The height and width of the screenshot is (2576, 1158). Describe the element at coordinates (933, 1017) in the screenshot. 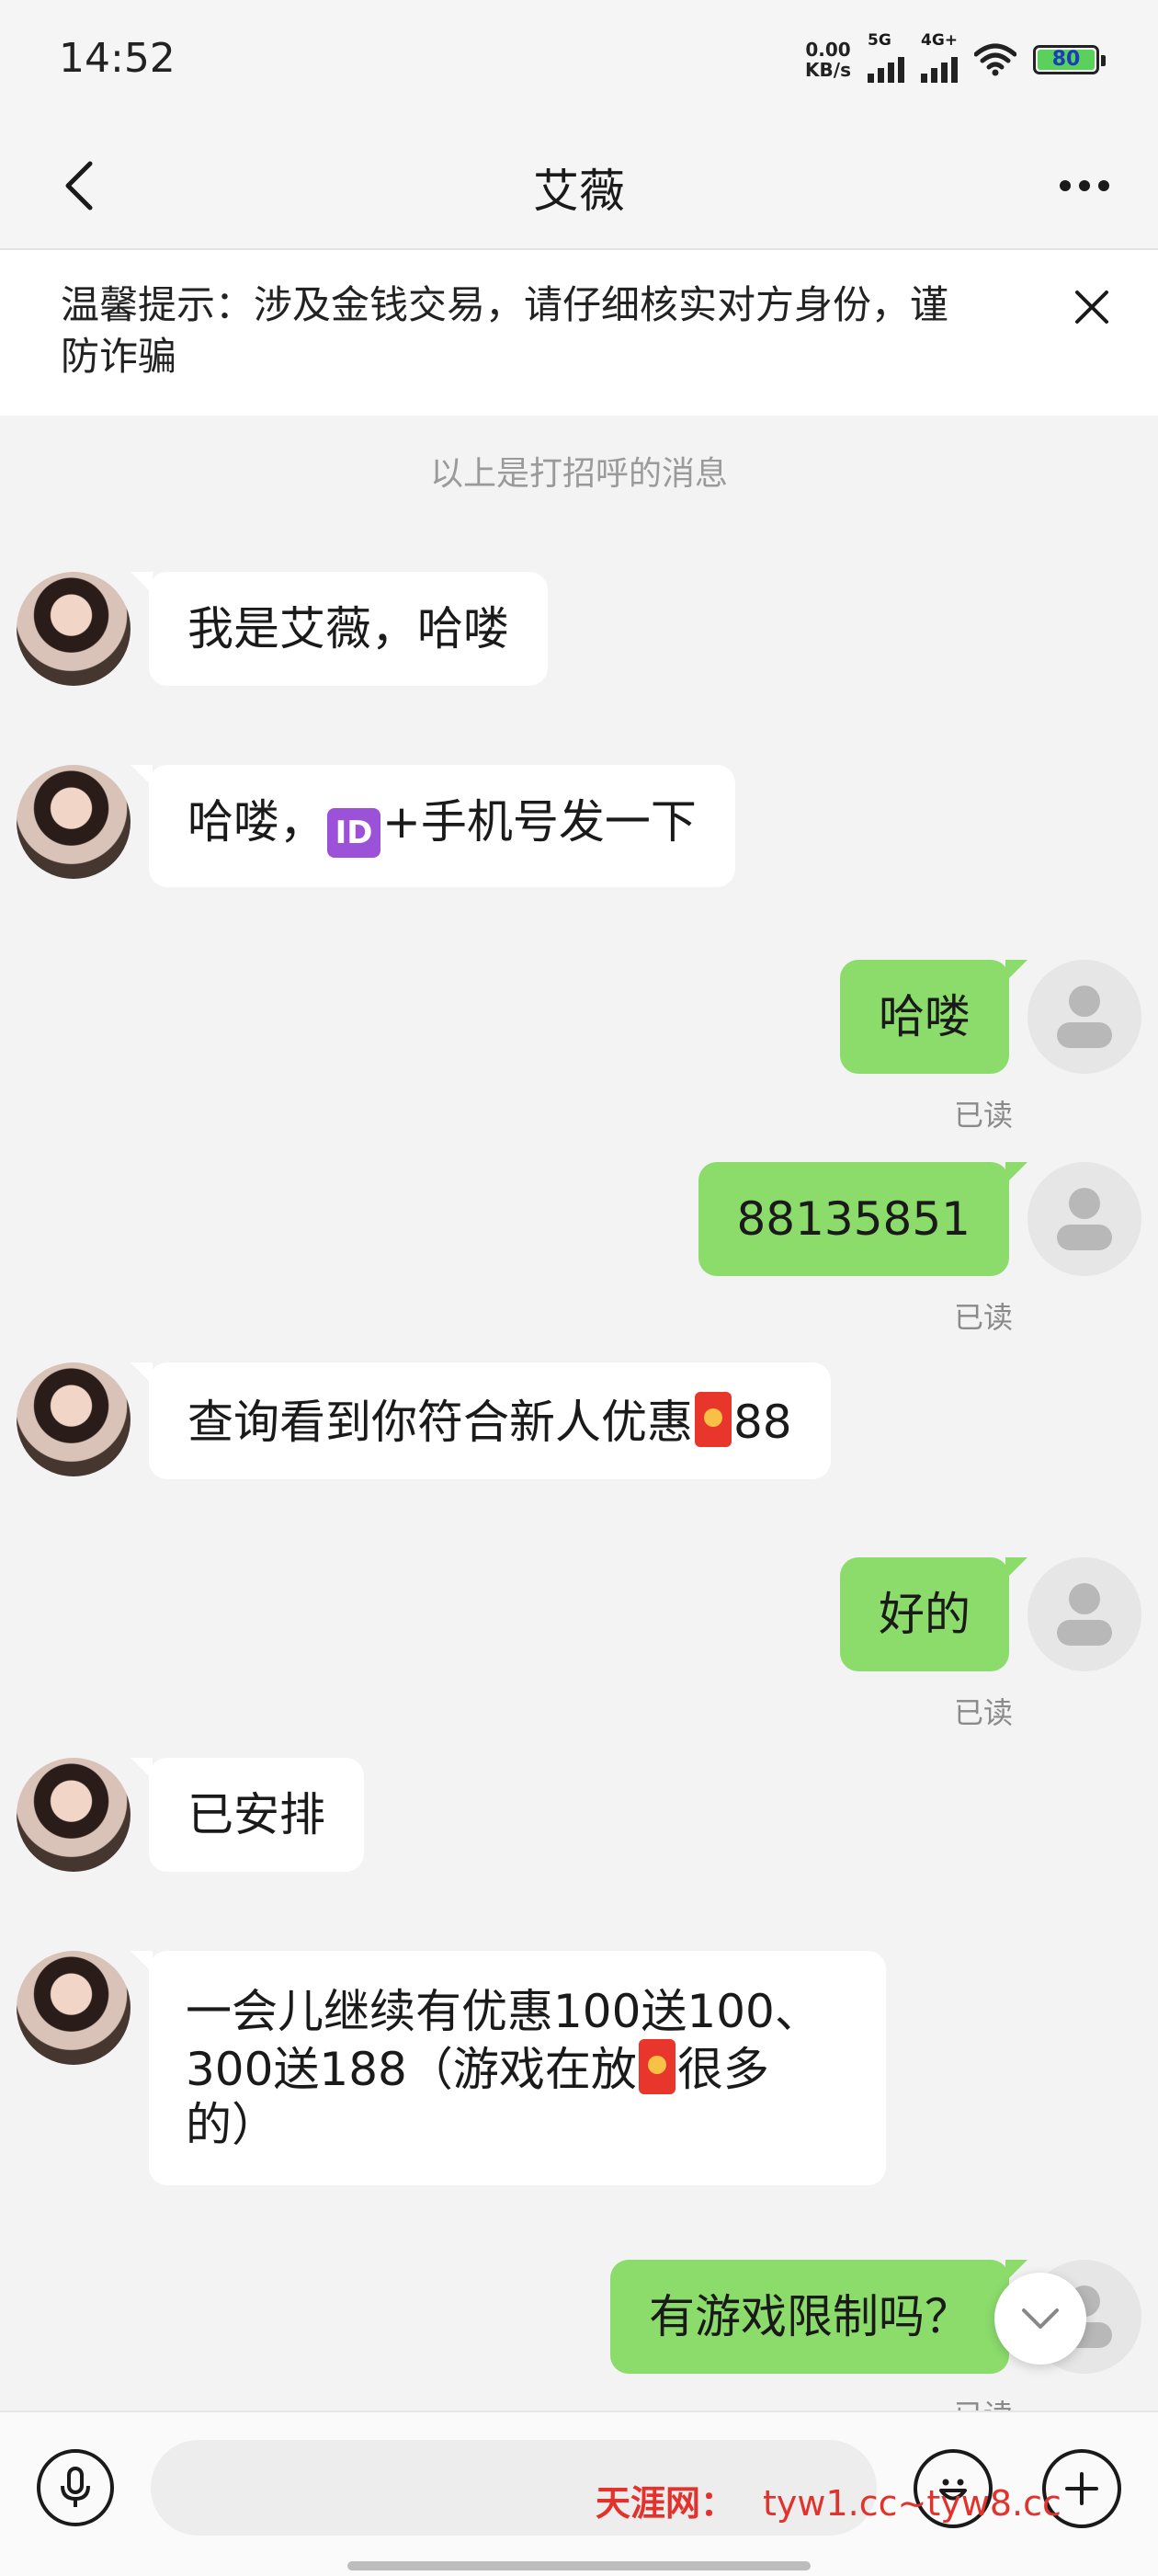

I see `outgoing-message-bubble: 哈喽` at that location.